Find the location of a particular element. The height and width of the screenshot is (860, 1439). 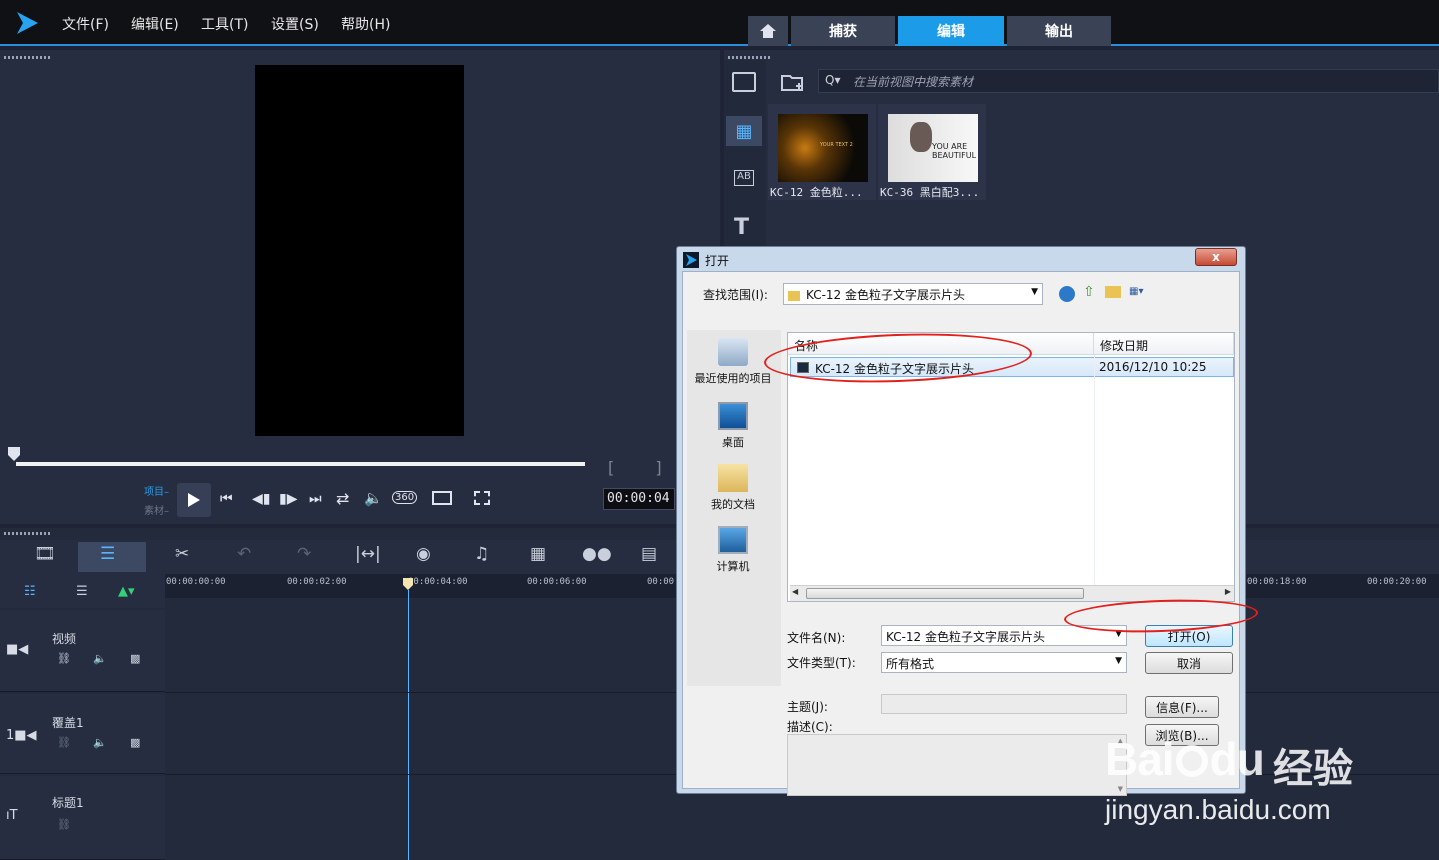

place-desktop: 桌面 is located at coordinates (733, 426).